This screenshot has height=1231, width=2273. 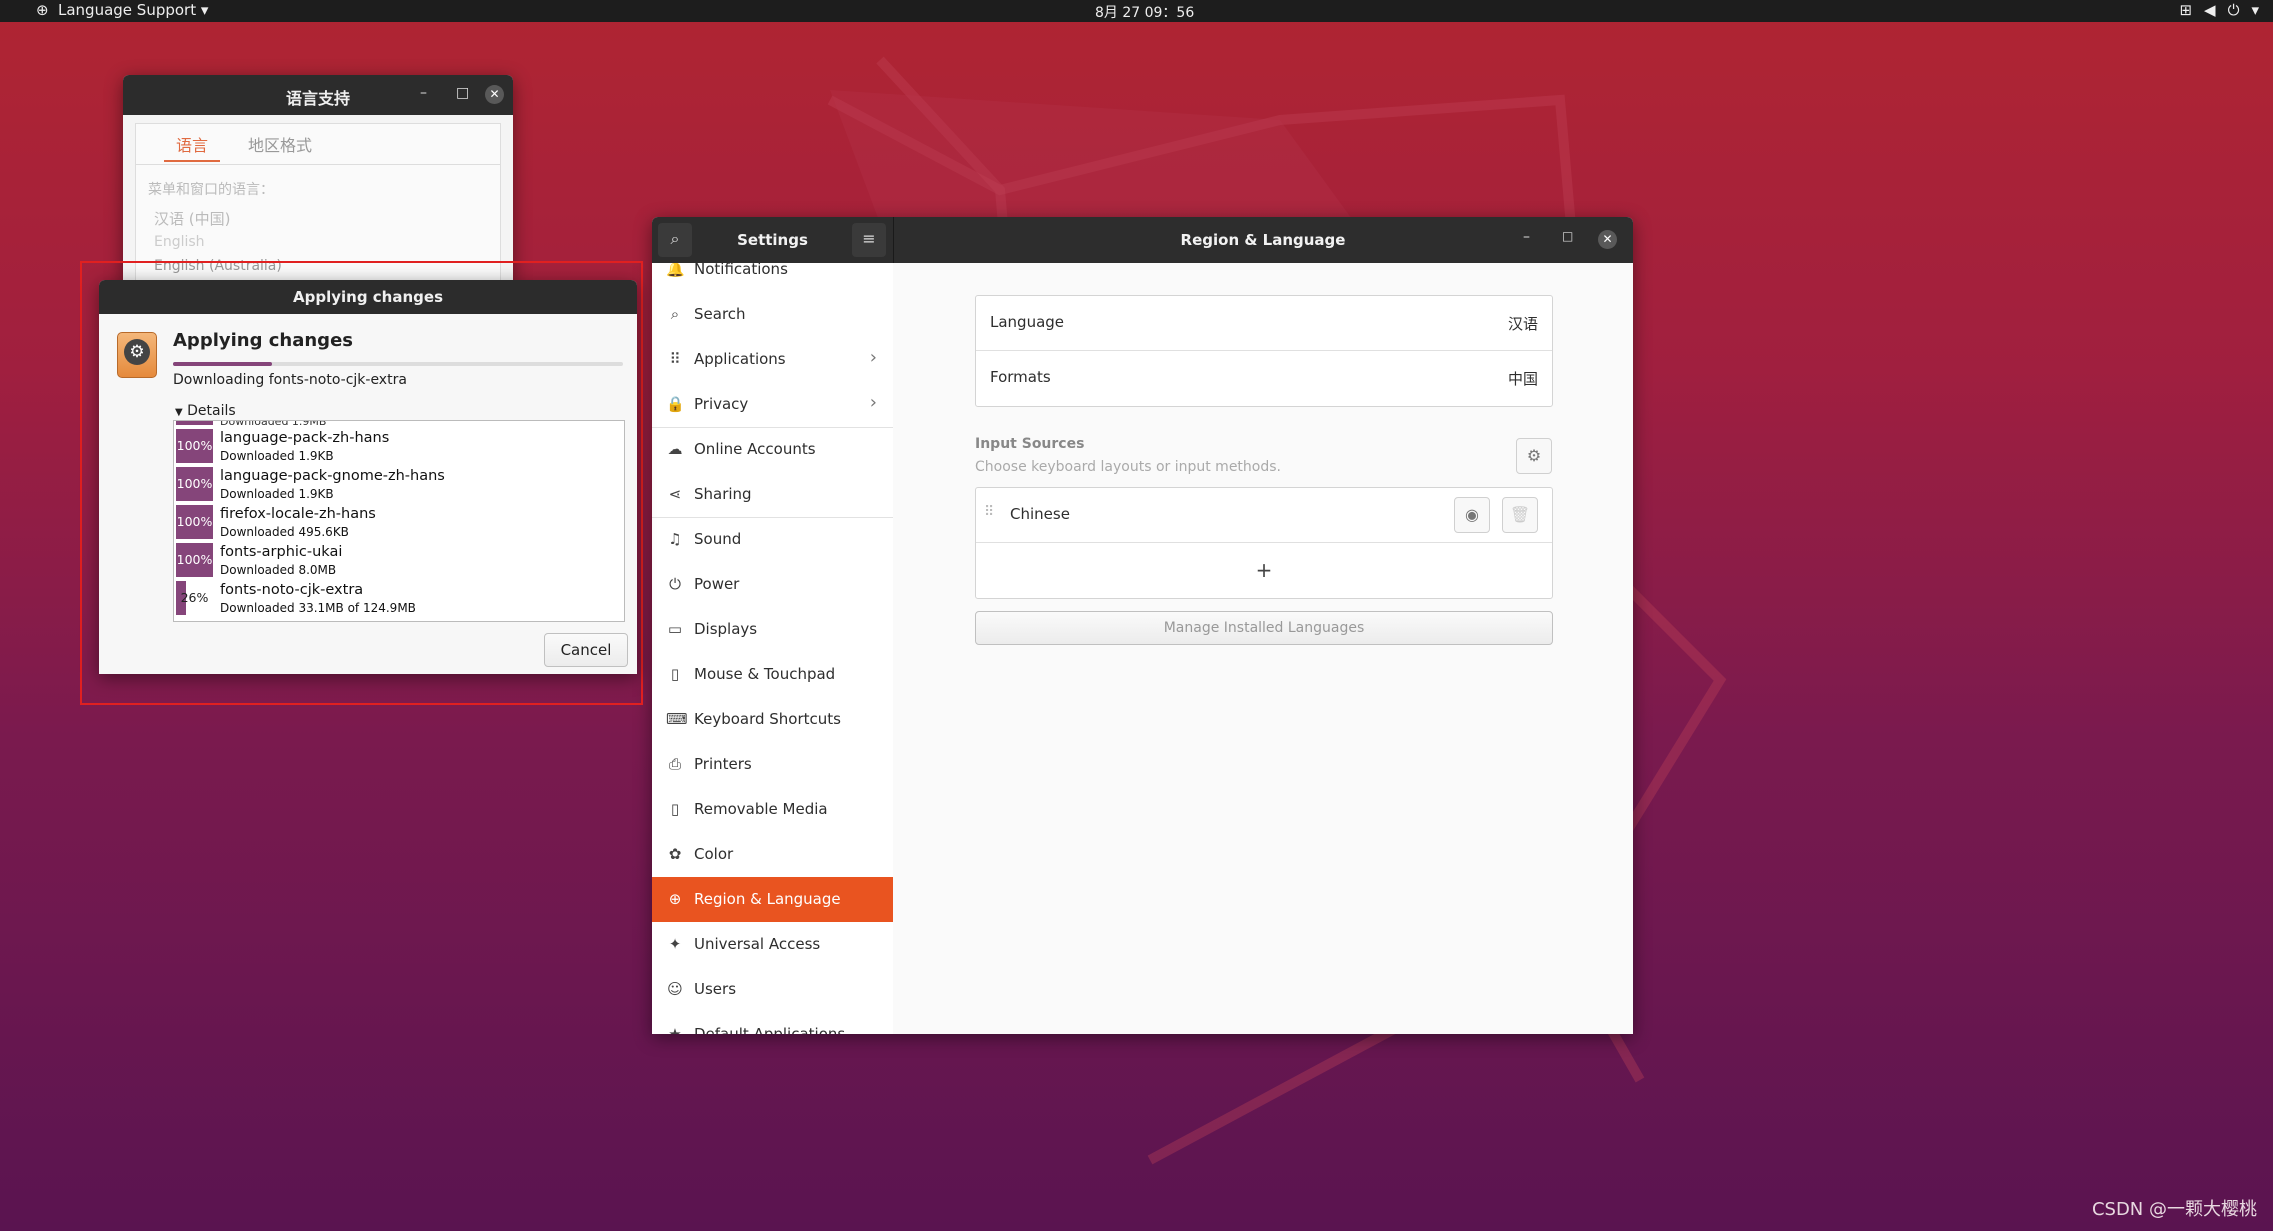 I want to click on percent-label: 100%, so click(x=194, y=521).